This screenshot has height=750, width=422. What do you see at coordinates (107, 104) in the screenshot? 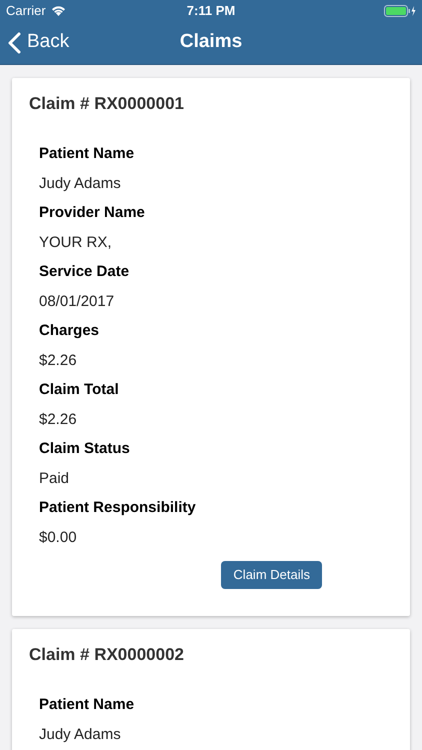
I see `claim-title: Claim # RX0000001` at bounding box center [107, 104].